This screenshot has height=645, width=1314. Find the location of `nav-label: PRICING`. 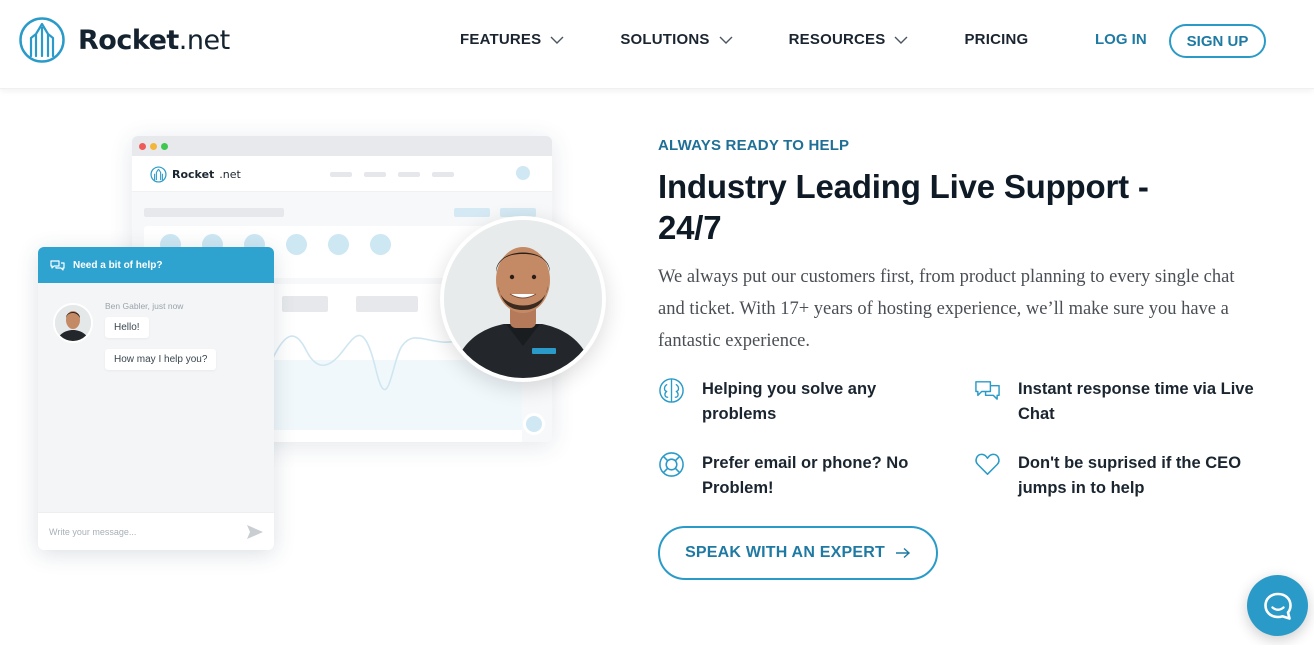

nav-label: PRICING is located at coordinates (996, 39).